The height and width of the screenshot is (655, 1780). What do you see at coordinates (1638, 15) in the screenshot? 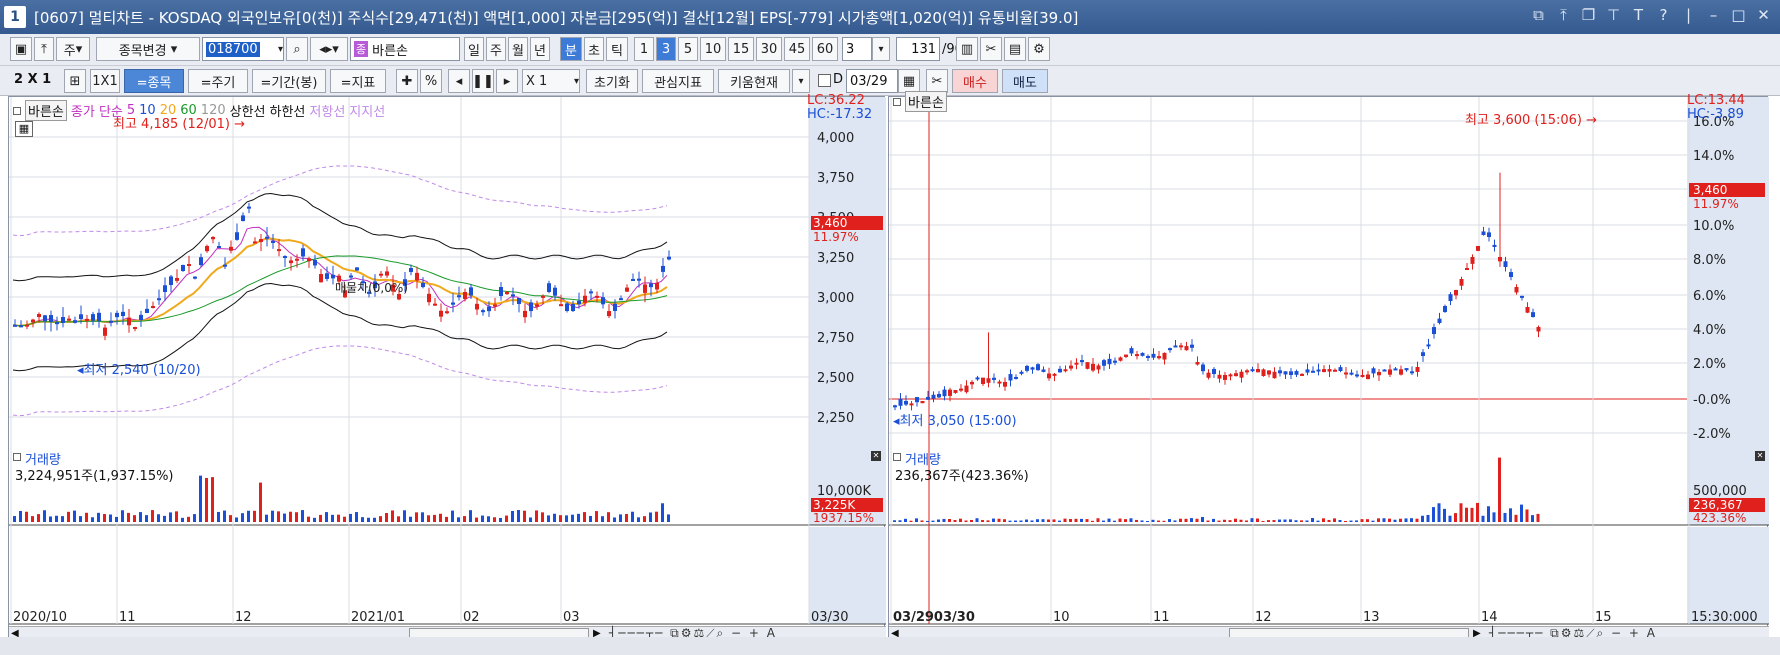
I see `font-icon: T` at bounding box center [1638, 15].